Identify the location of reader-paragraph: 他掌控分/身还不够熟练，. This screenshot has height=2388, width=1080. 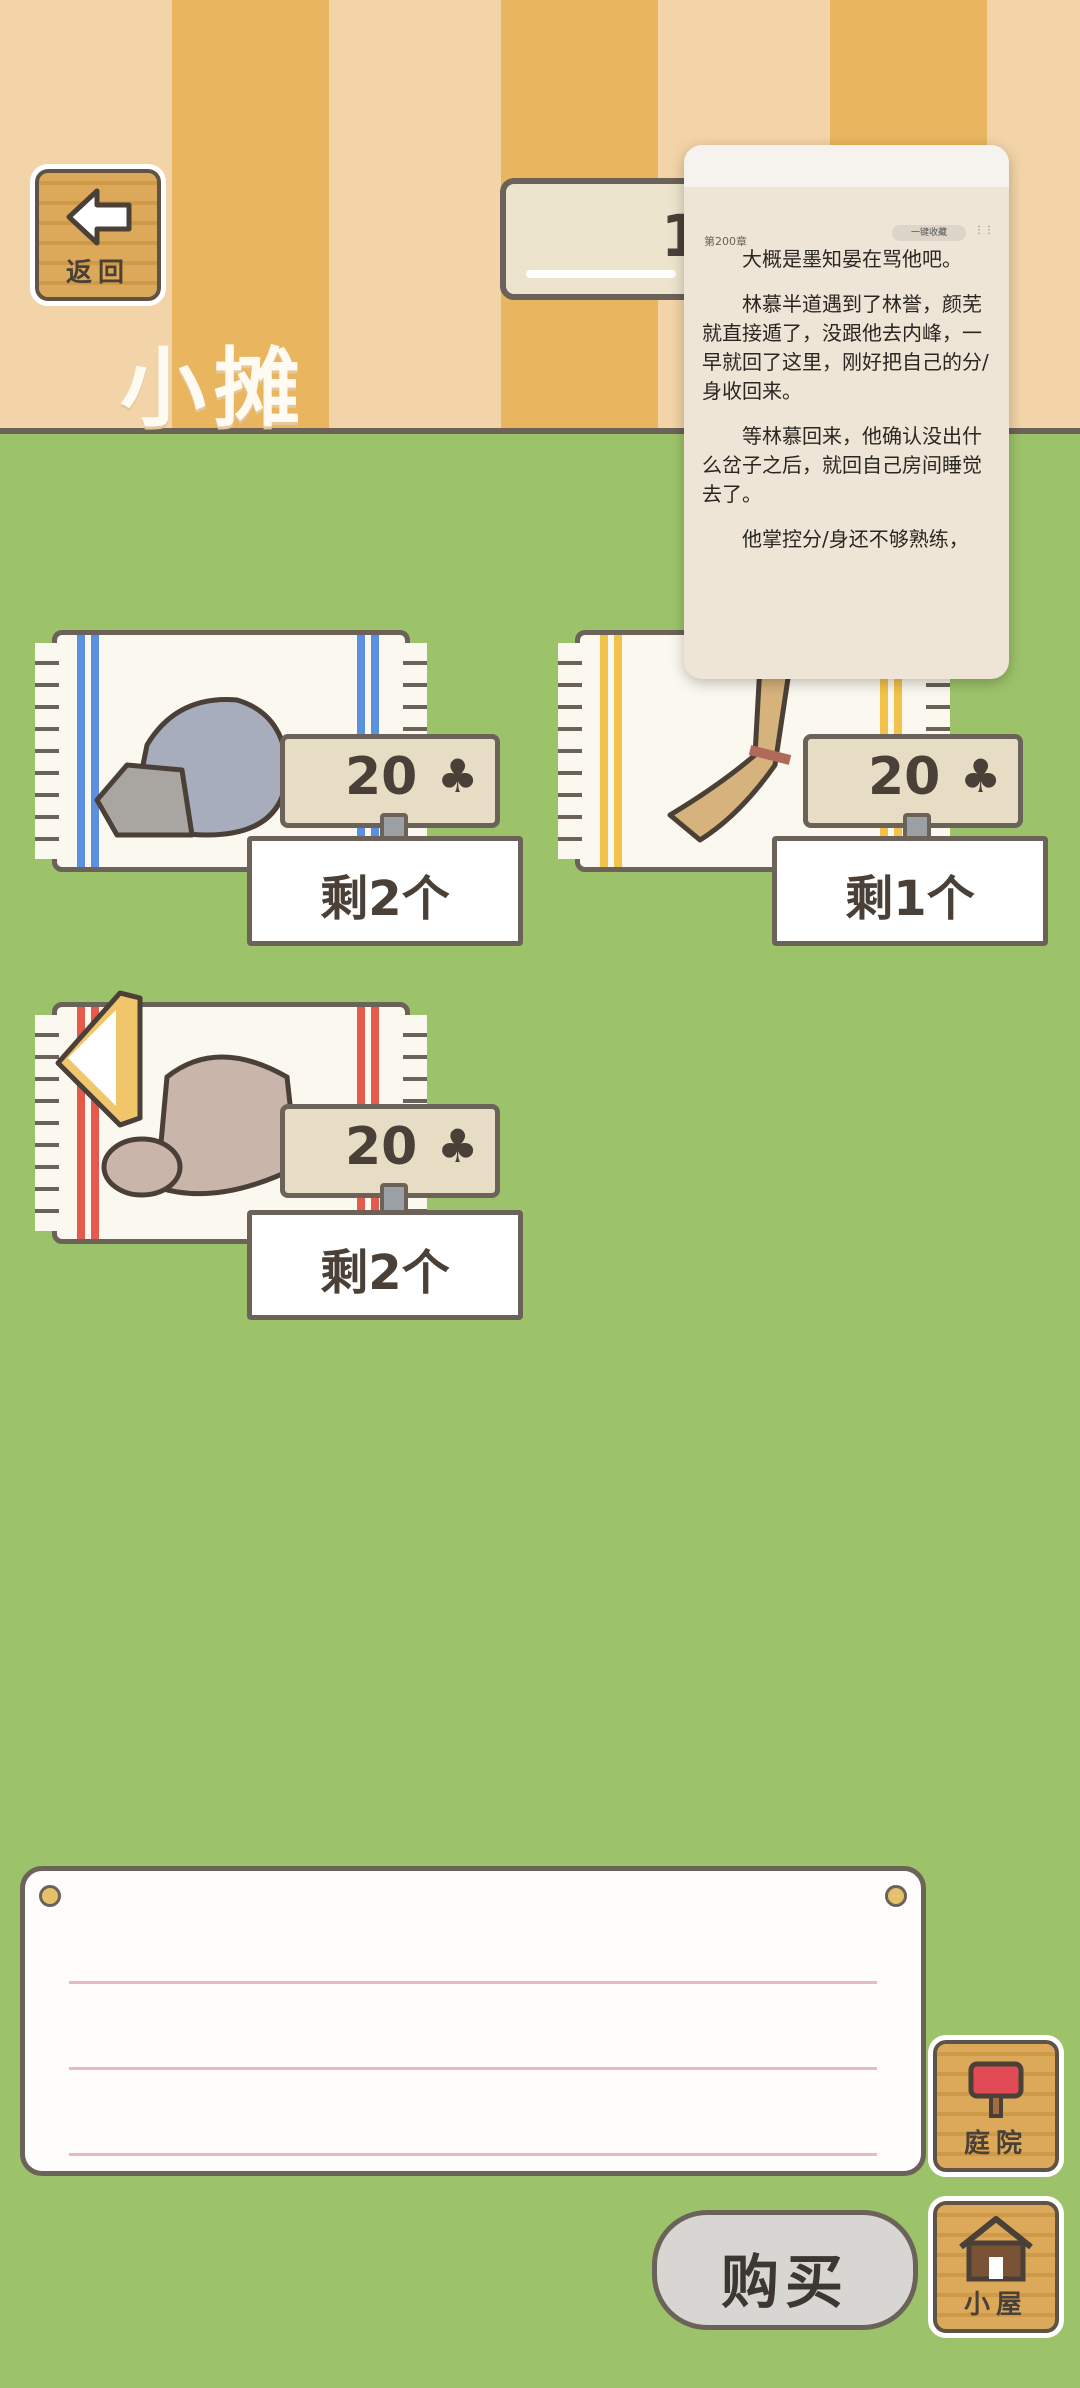
(855, 539).